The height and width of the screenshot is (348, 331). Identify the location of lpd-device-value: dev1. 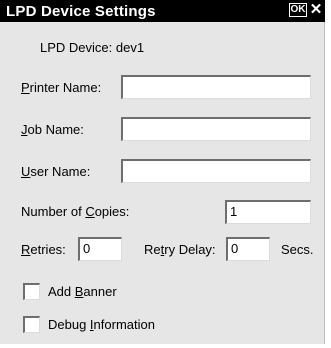
(130, 47).